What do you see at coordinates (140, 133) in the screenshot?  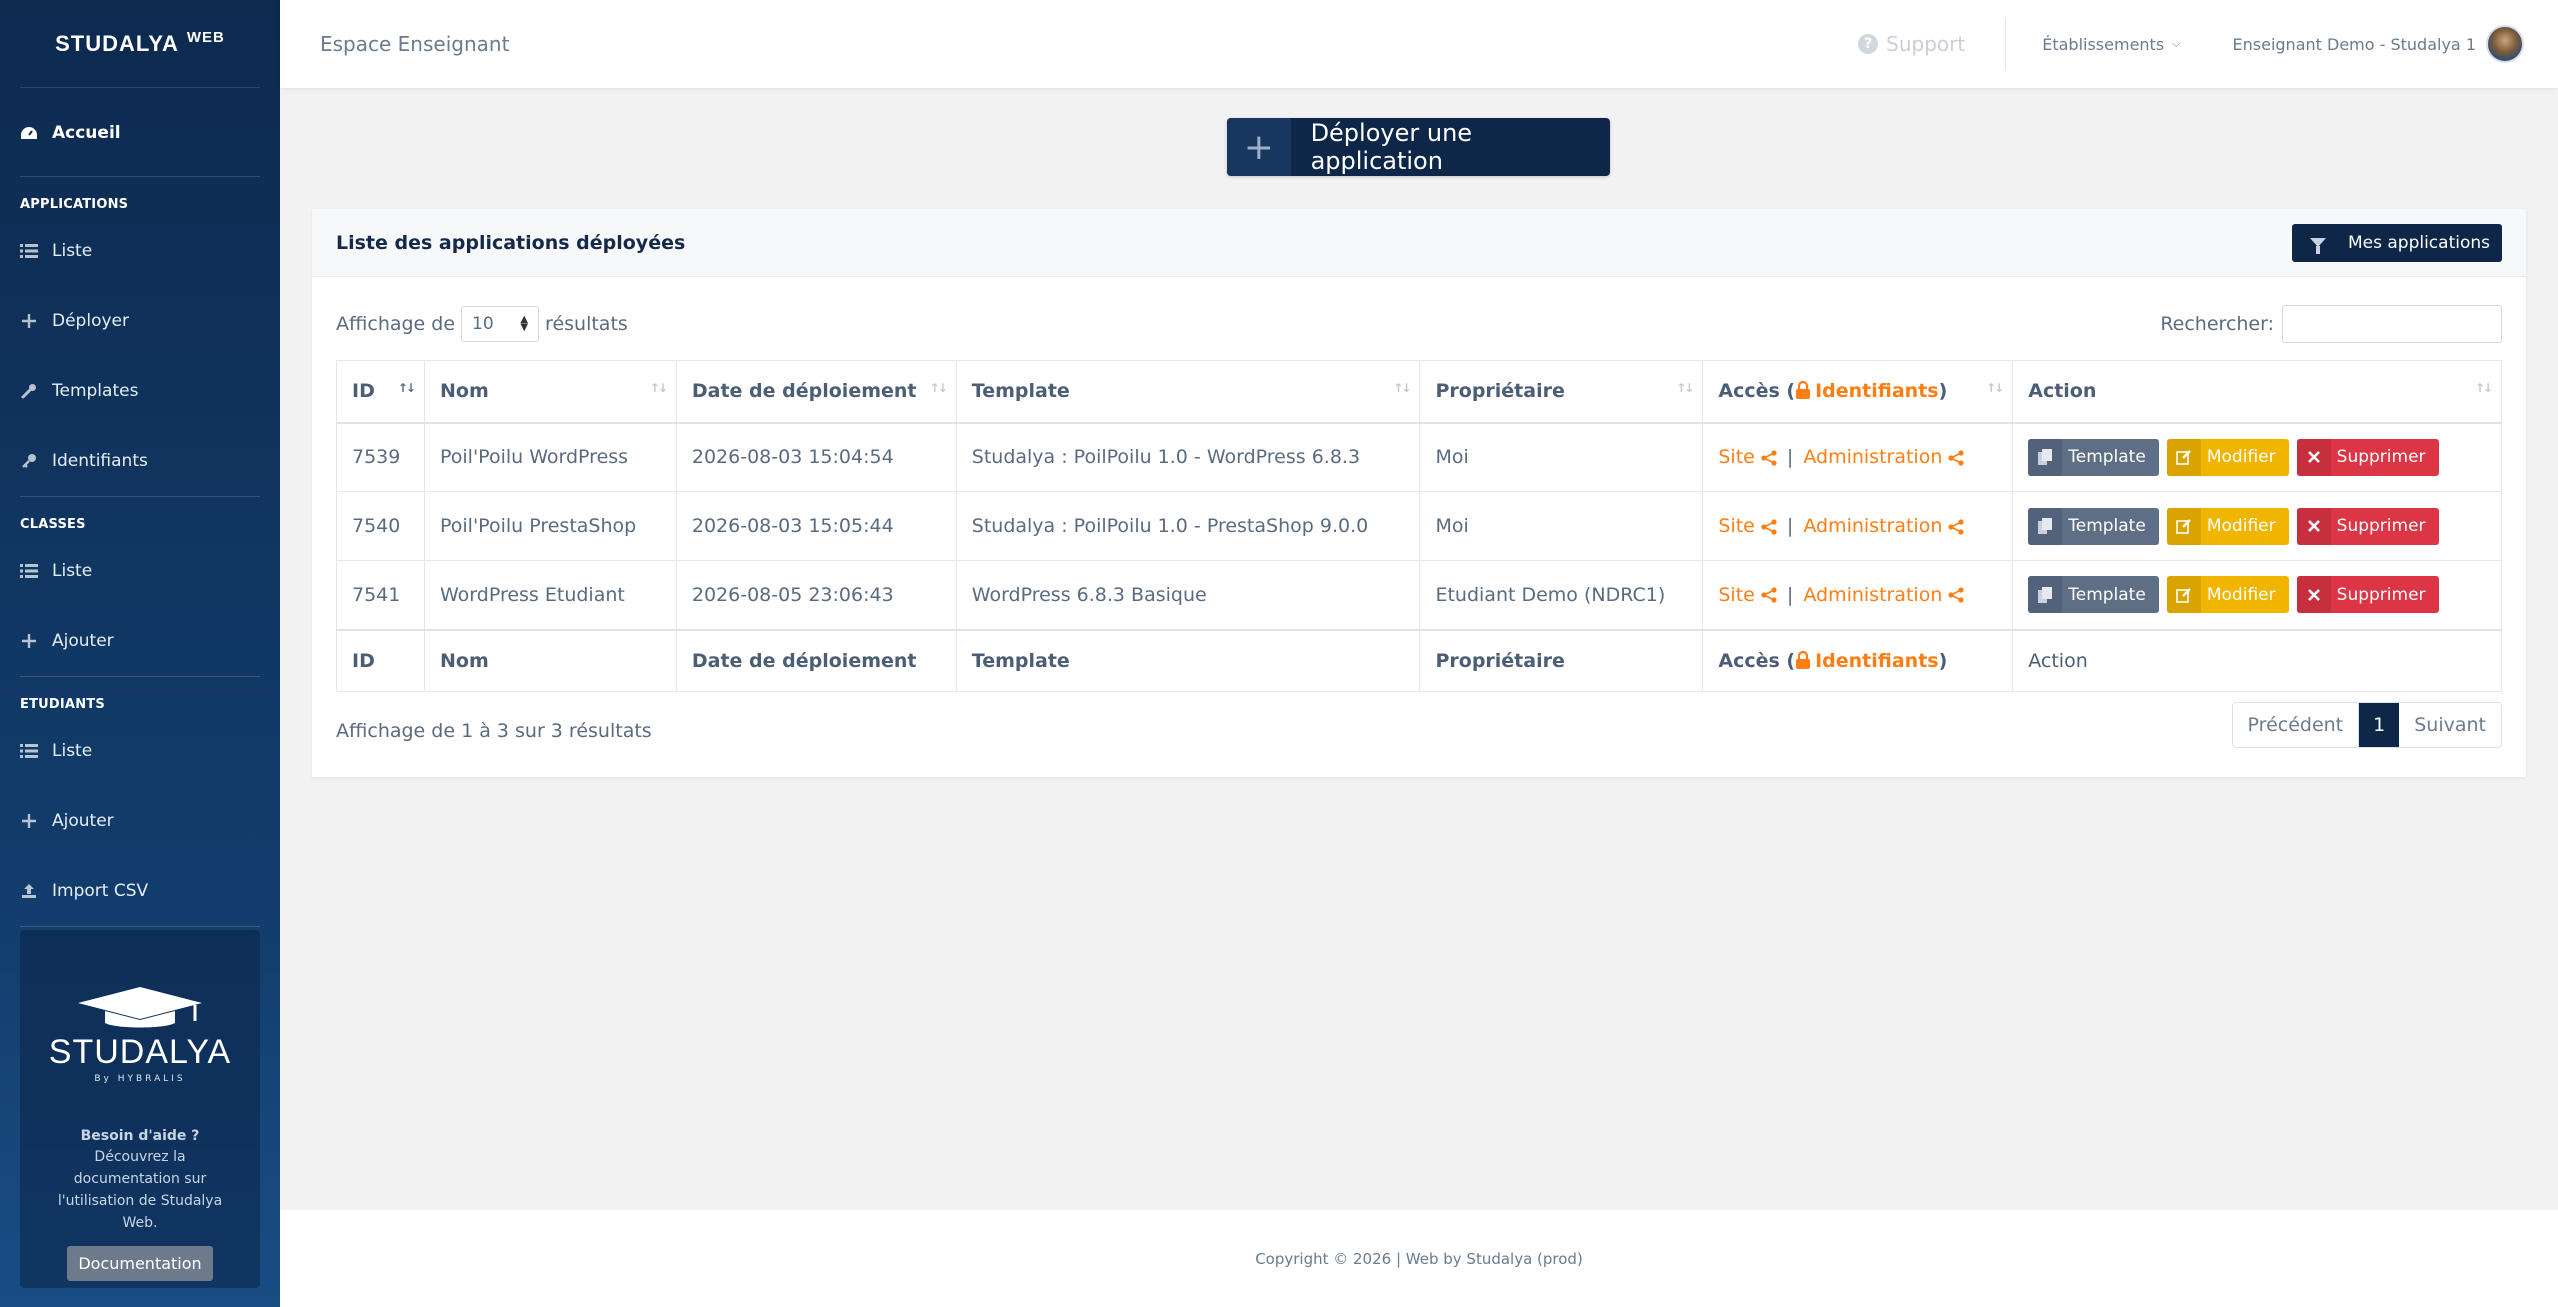 I see `sidebar-item-accueil: Accueil` at bounding box center [140, 133].